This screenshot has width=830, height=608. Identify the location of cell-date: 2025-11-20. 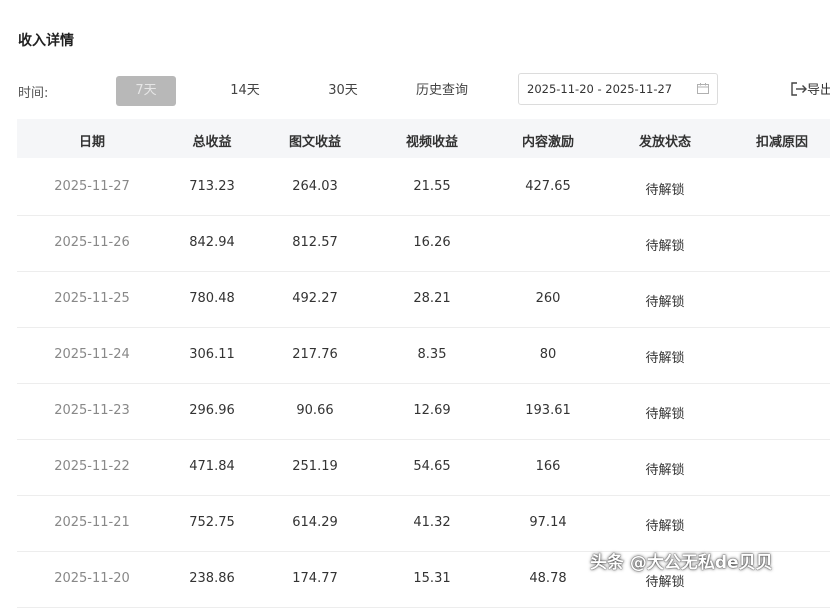
(92, 578).